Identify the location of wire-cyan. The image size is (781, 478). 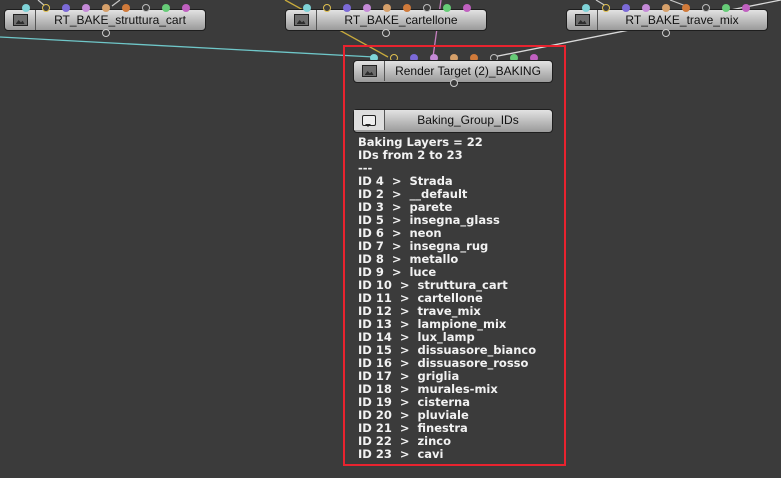
(187, 47).